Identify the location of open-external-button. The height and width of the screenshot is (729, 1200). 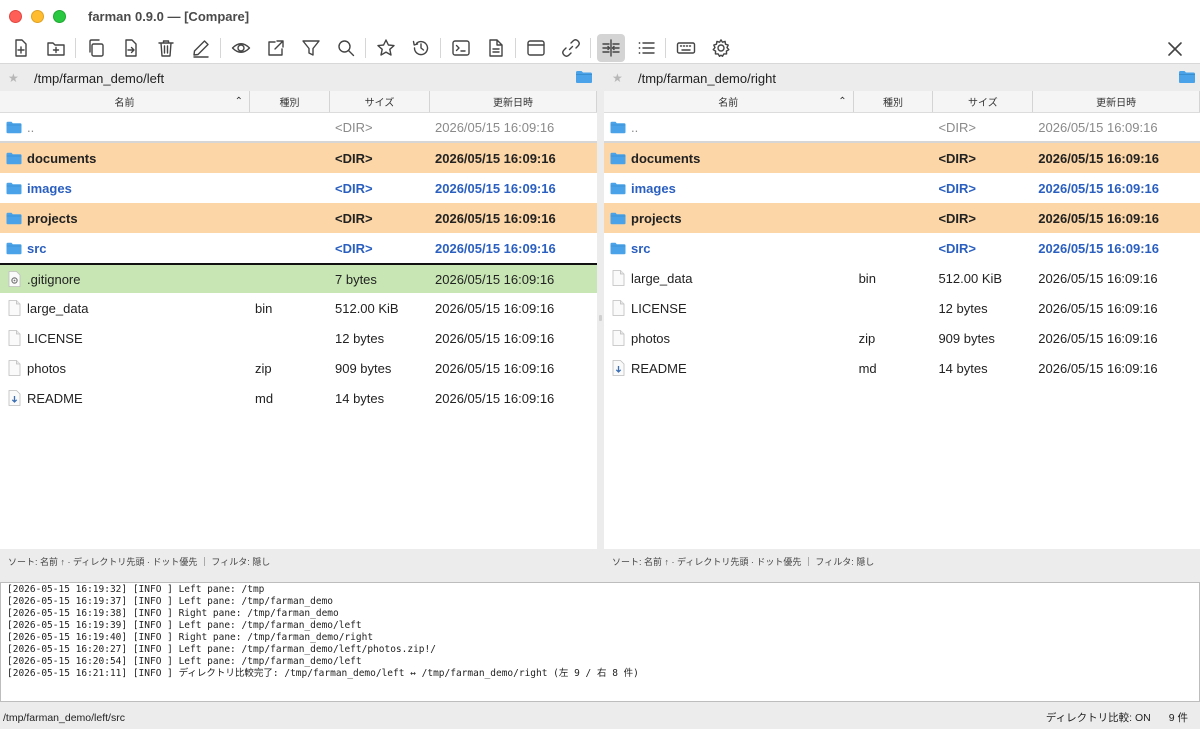
(276, 48).